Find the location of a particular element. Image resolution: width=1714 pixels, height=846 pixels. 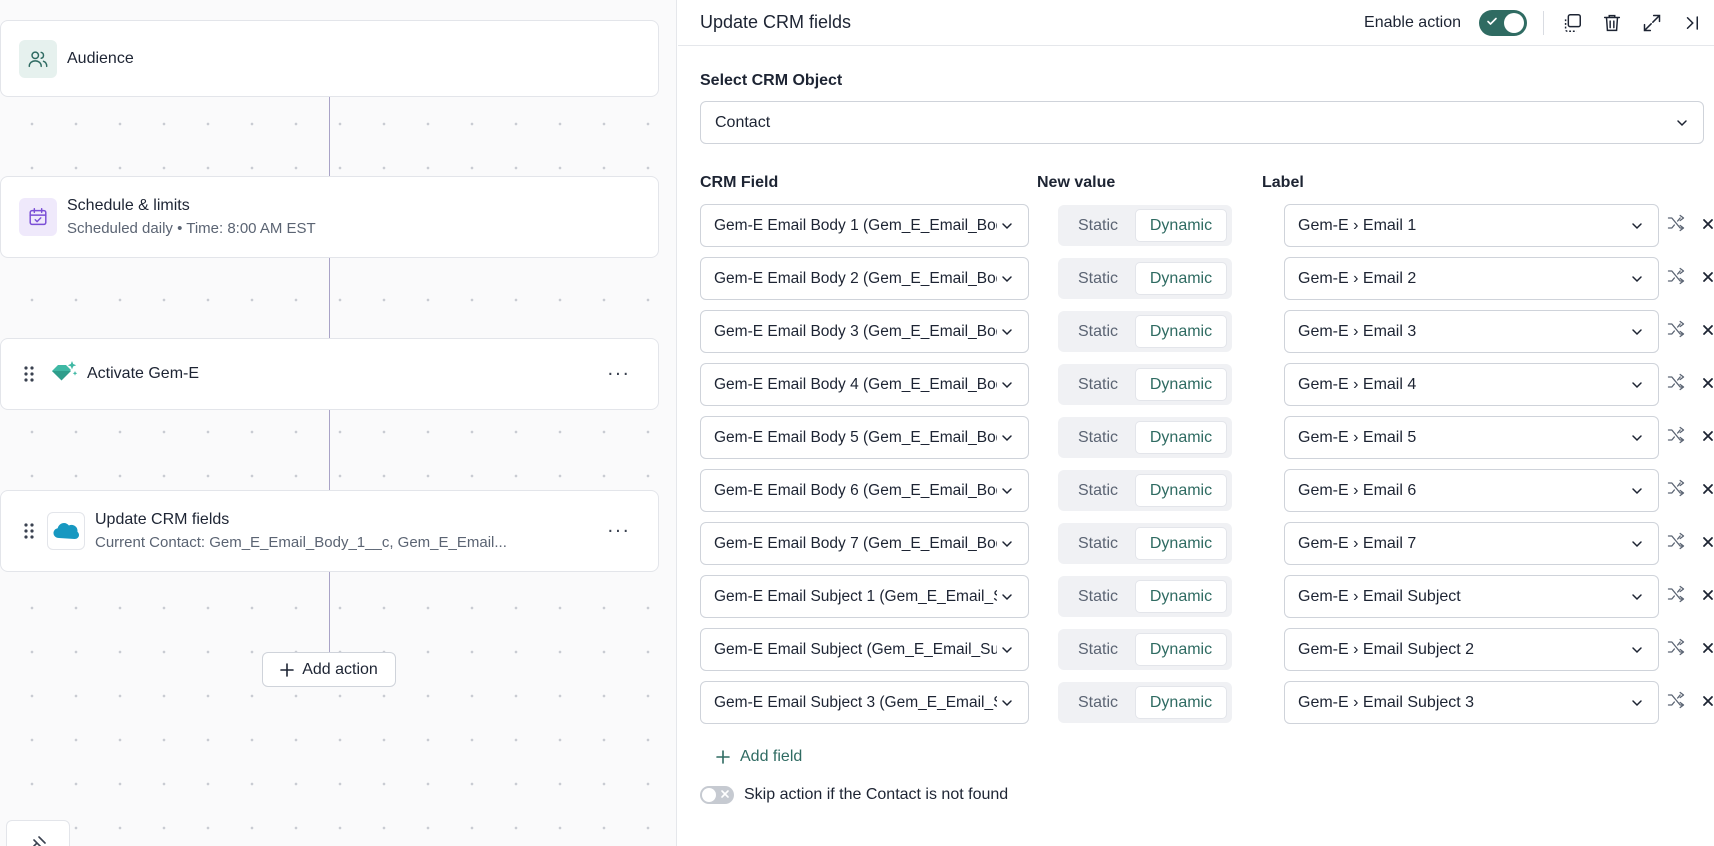

enable-action-toggle is located at coordinates (1503, 23).